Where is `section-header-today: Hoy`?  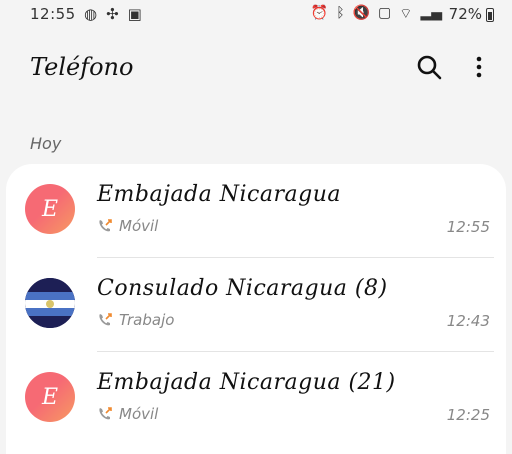 section-header-today: Hoy is located at coordinates (46, 143).